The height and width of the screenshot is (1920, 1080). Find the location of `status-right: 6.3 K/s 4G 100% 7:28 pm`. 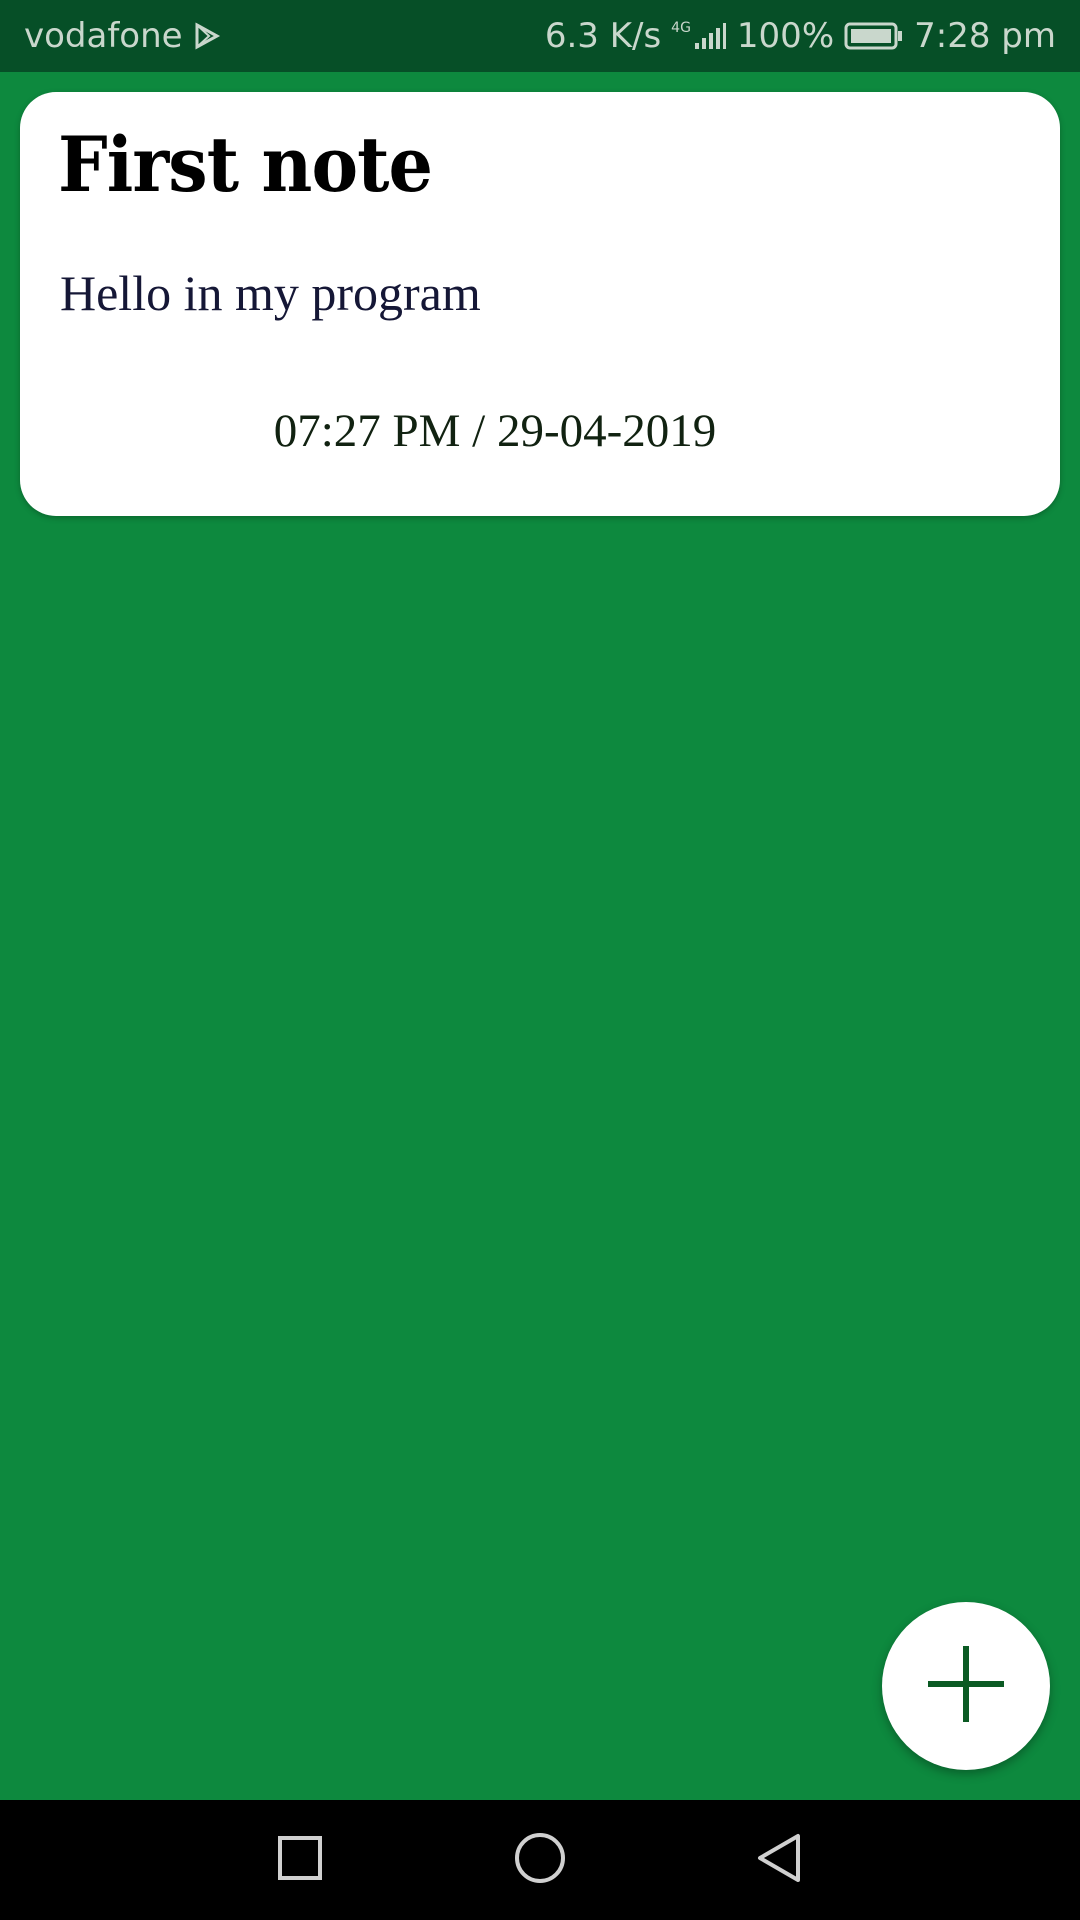

status-right: 6.3 K/s 4G 100% 7:28 pm is located at coordinates (800, 36).